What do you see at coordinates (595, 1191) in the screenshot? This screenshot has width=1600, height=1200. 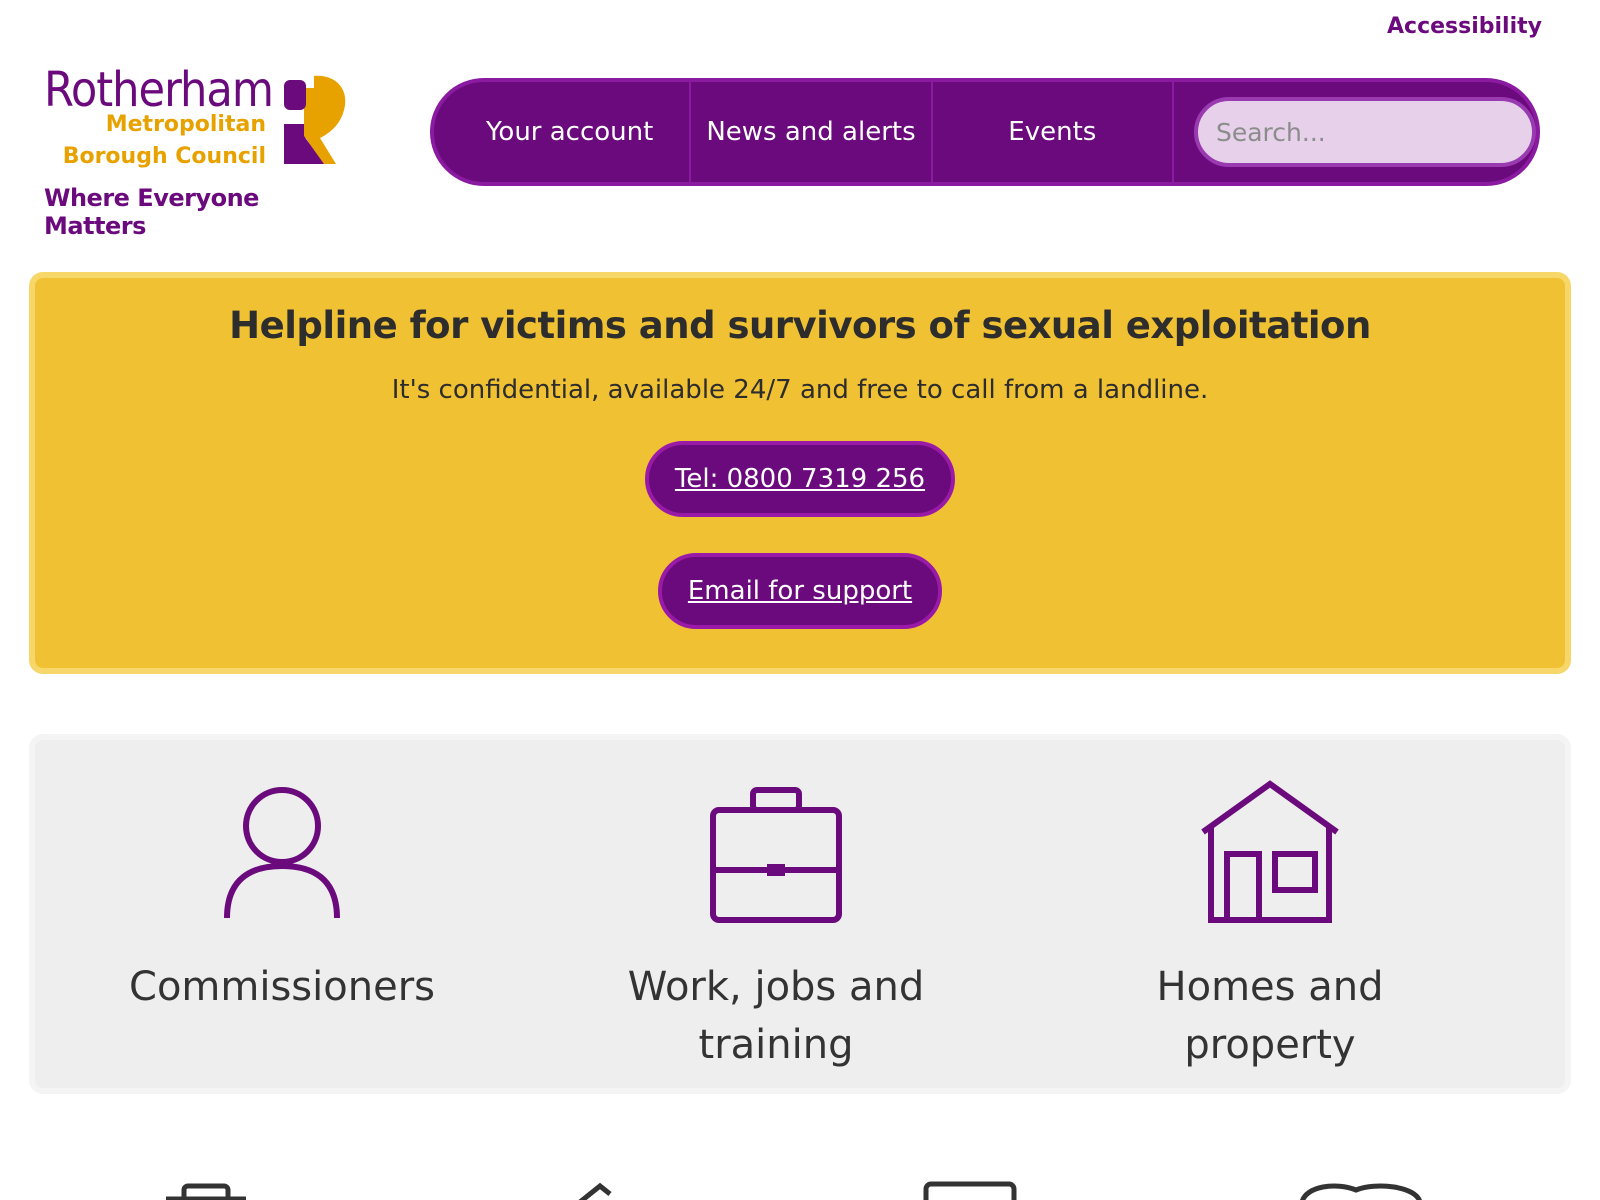 I see `pencil-icon` at bounding box center [595, 1191].